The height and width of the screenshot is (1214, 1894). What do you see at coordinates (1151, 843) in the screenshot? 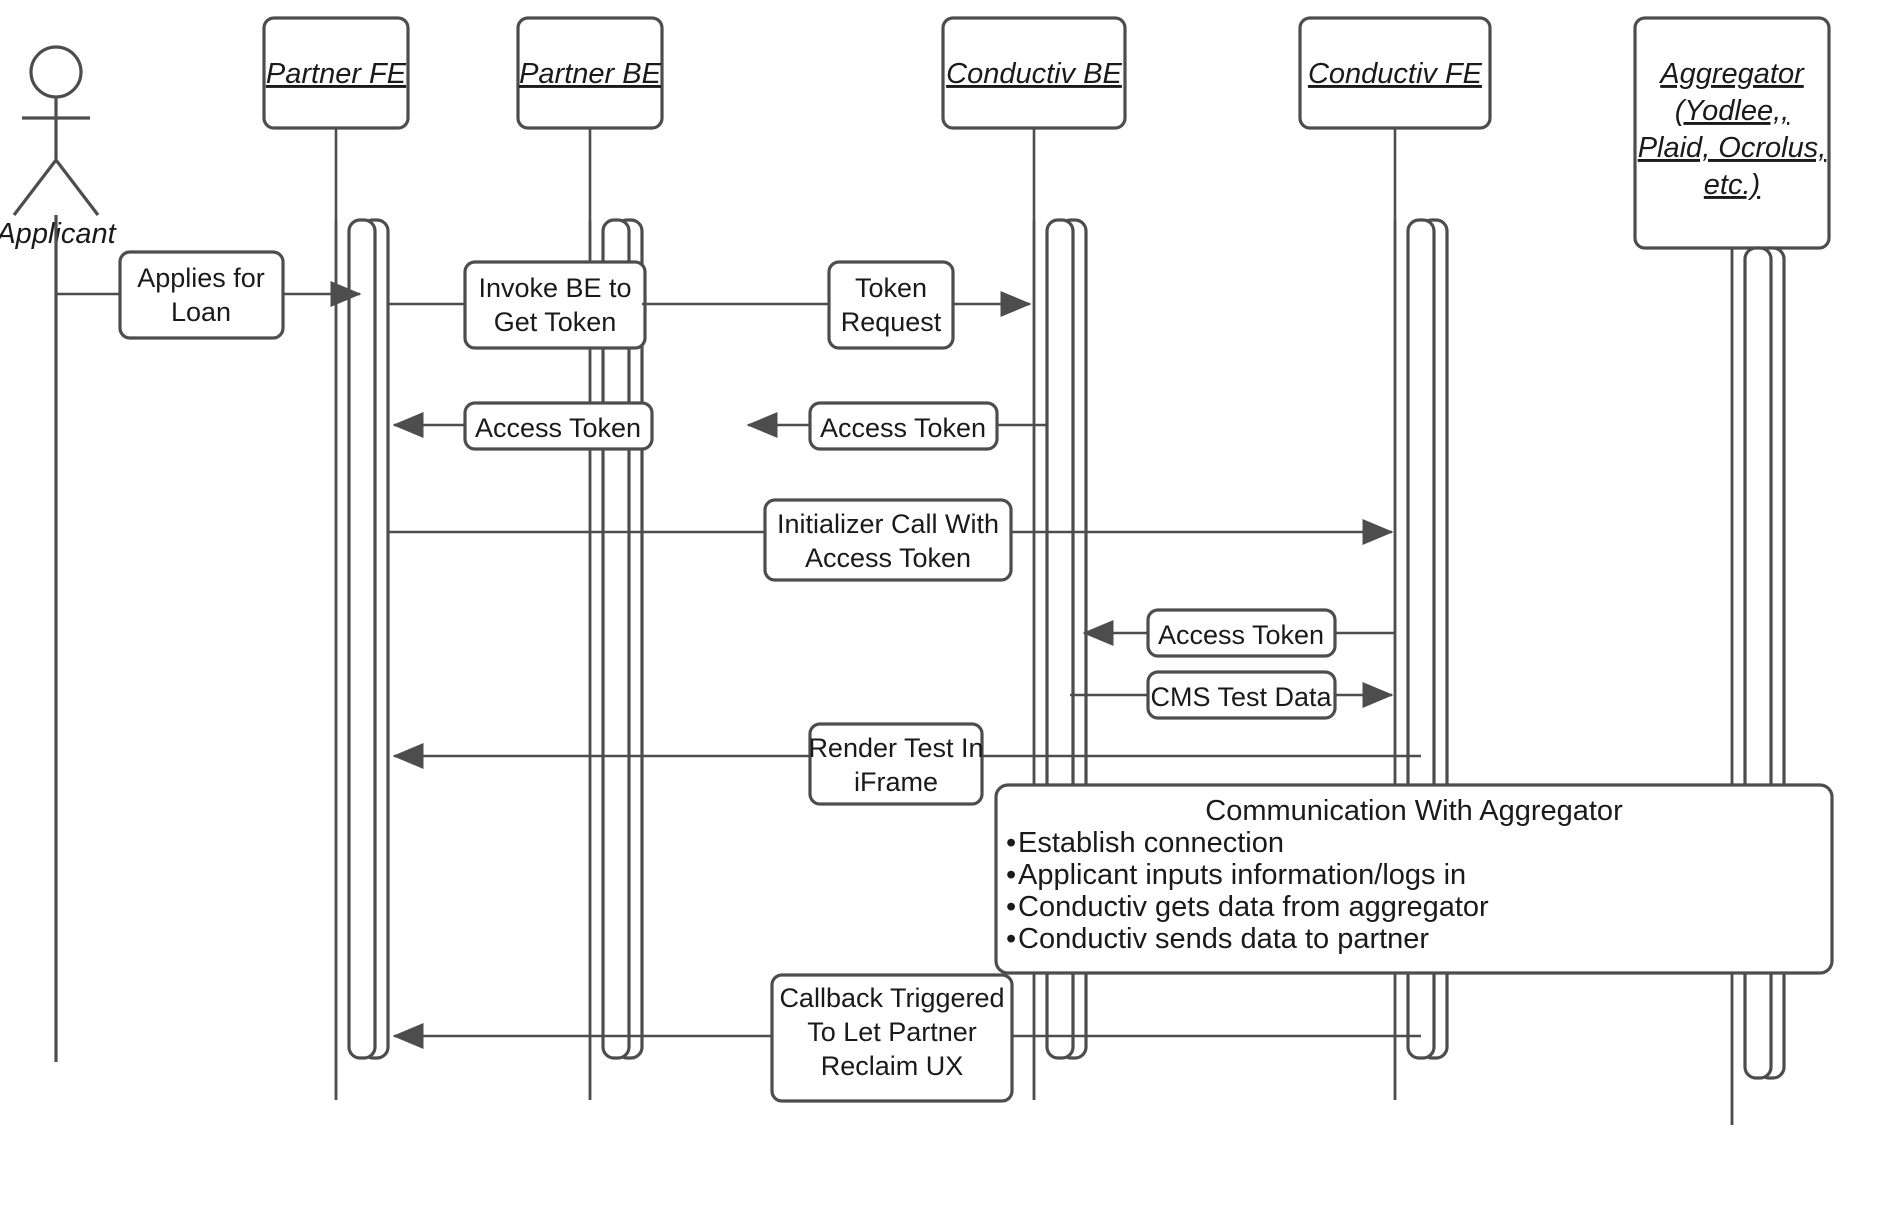
I see `note-bullet-1: Establish connection` at bounding box center [1151, 843].